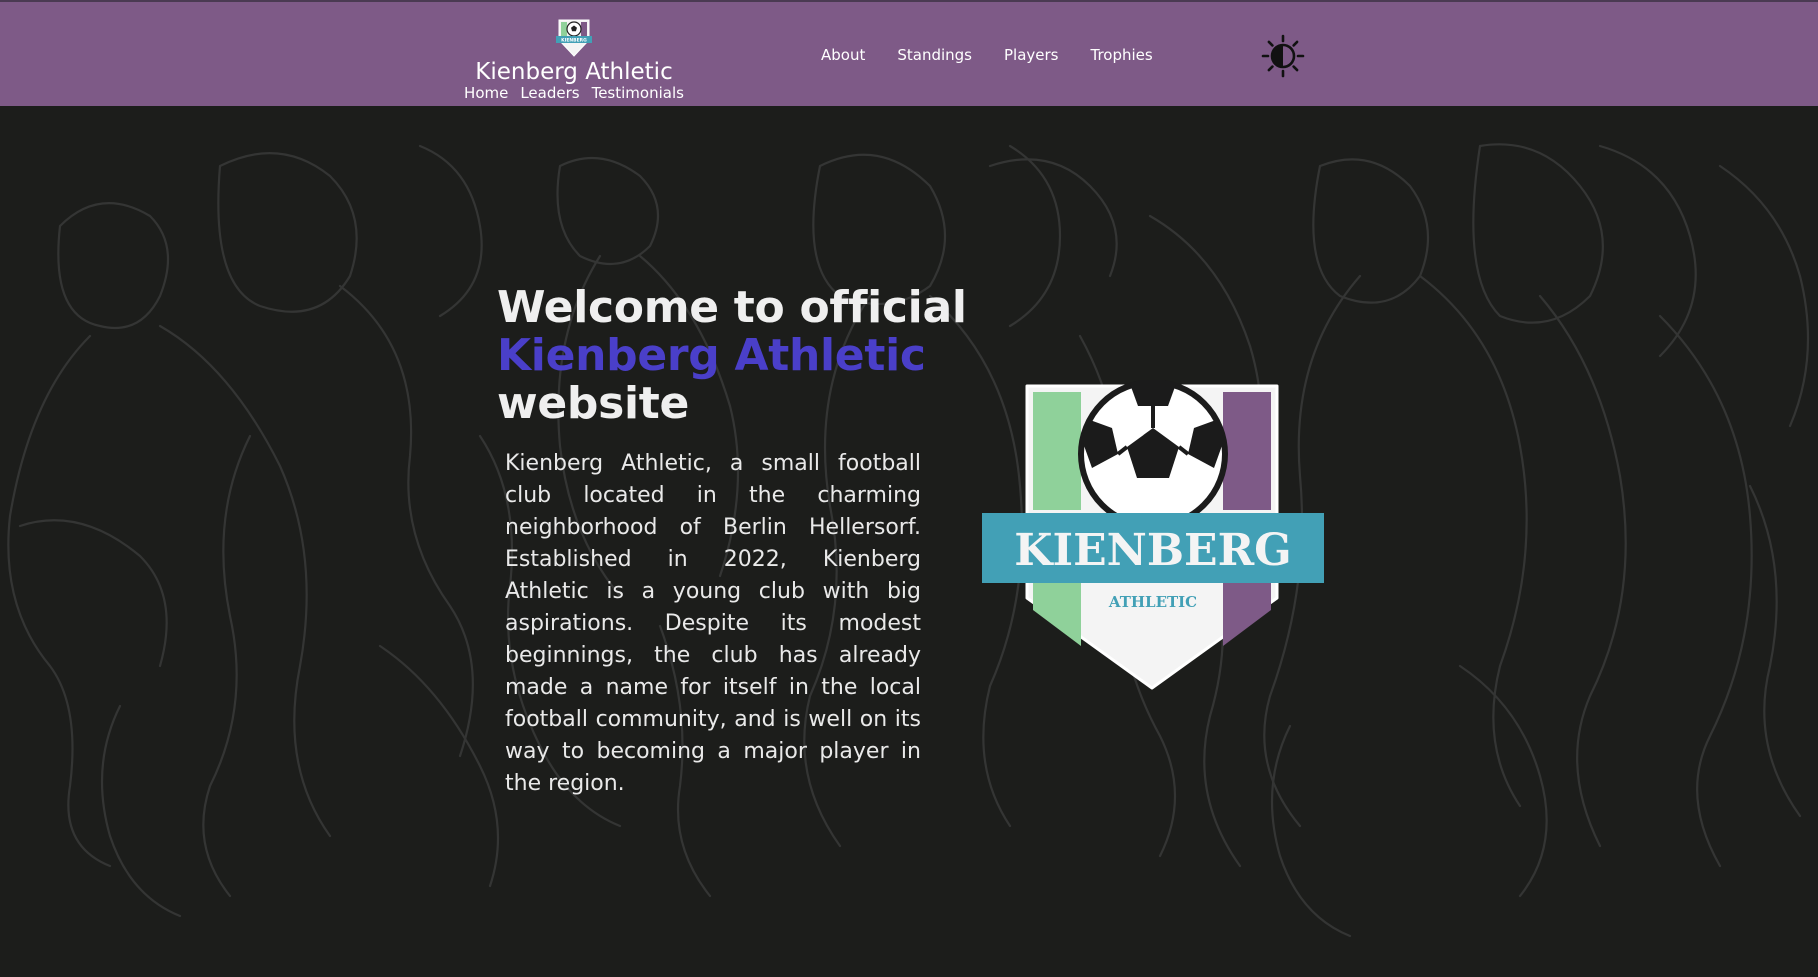  What do you see at coordinates (732, 307) in the screenshot?
I see `hero-title-line-1: Welcome to official` at bounding box center [732, 307].